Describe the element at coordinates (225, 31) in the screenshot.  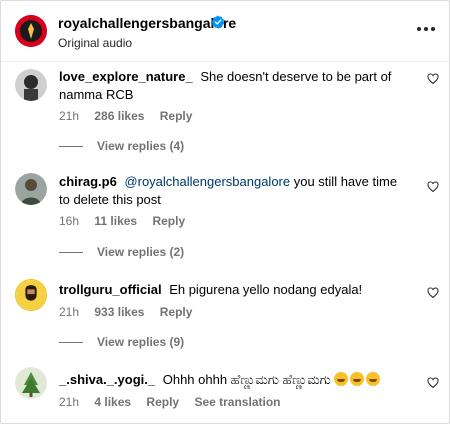
I see `post-header: royalchallengersbangalore Original audio` at that location.